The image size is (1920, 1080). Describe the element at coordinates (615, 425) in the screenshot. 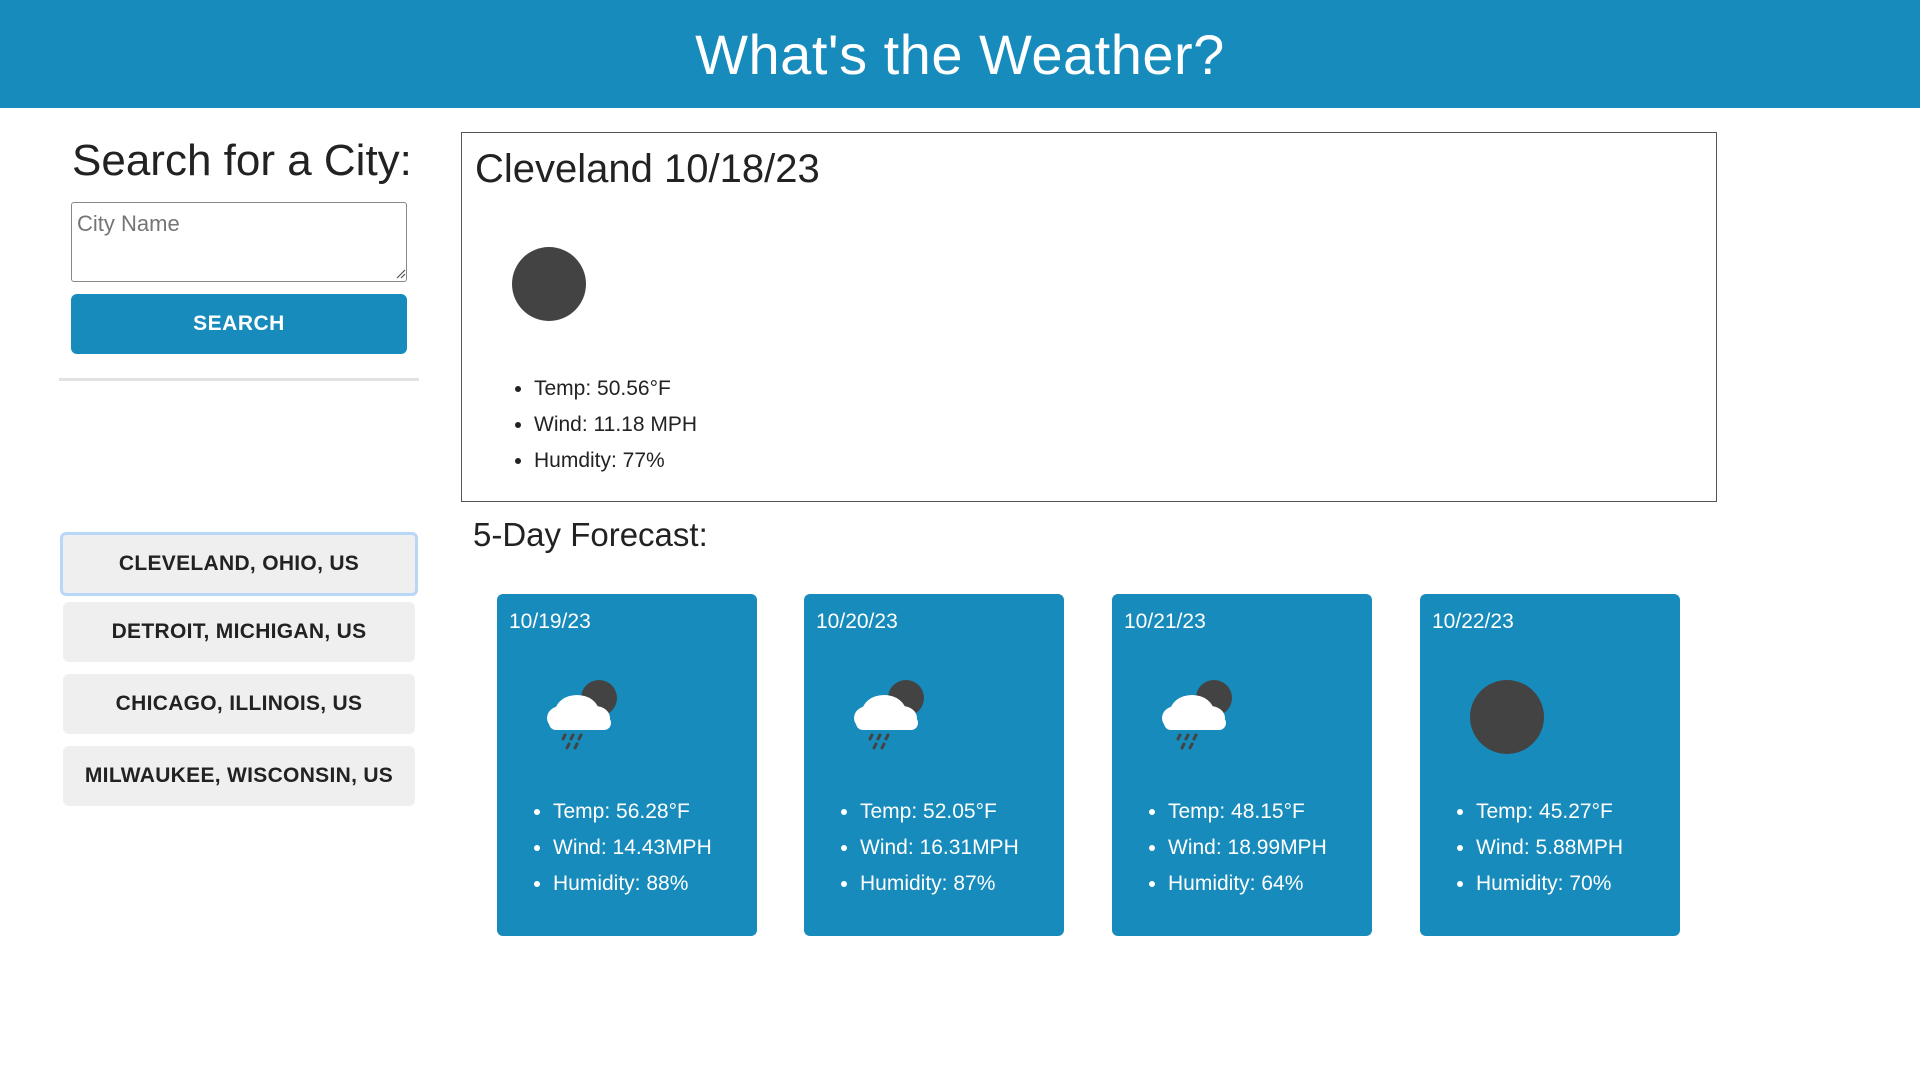

I see `current-wind: Wind: 11.18 MPH` at that location.